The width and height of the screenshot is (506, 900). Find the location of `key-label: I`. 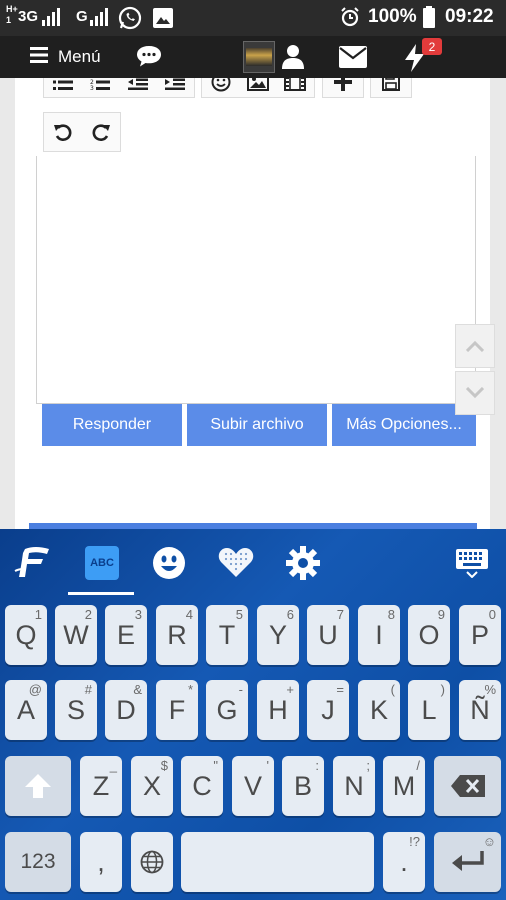

key-label: I is located at coordinates (379, 634).